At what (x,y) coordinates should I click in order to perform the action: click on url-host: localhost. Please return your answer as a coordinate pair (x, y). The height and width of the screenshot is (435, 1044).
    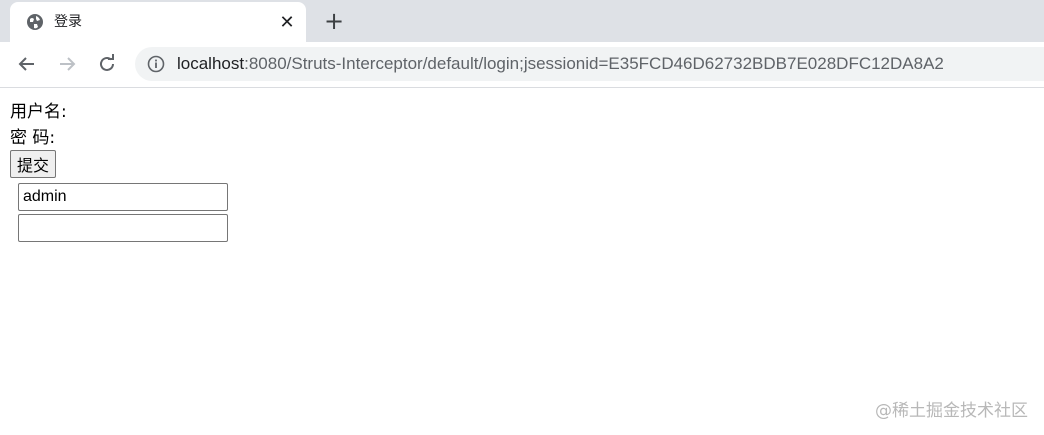
    Looking at the image, I should click on (211, 63).